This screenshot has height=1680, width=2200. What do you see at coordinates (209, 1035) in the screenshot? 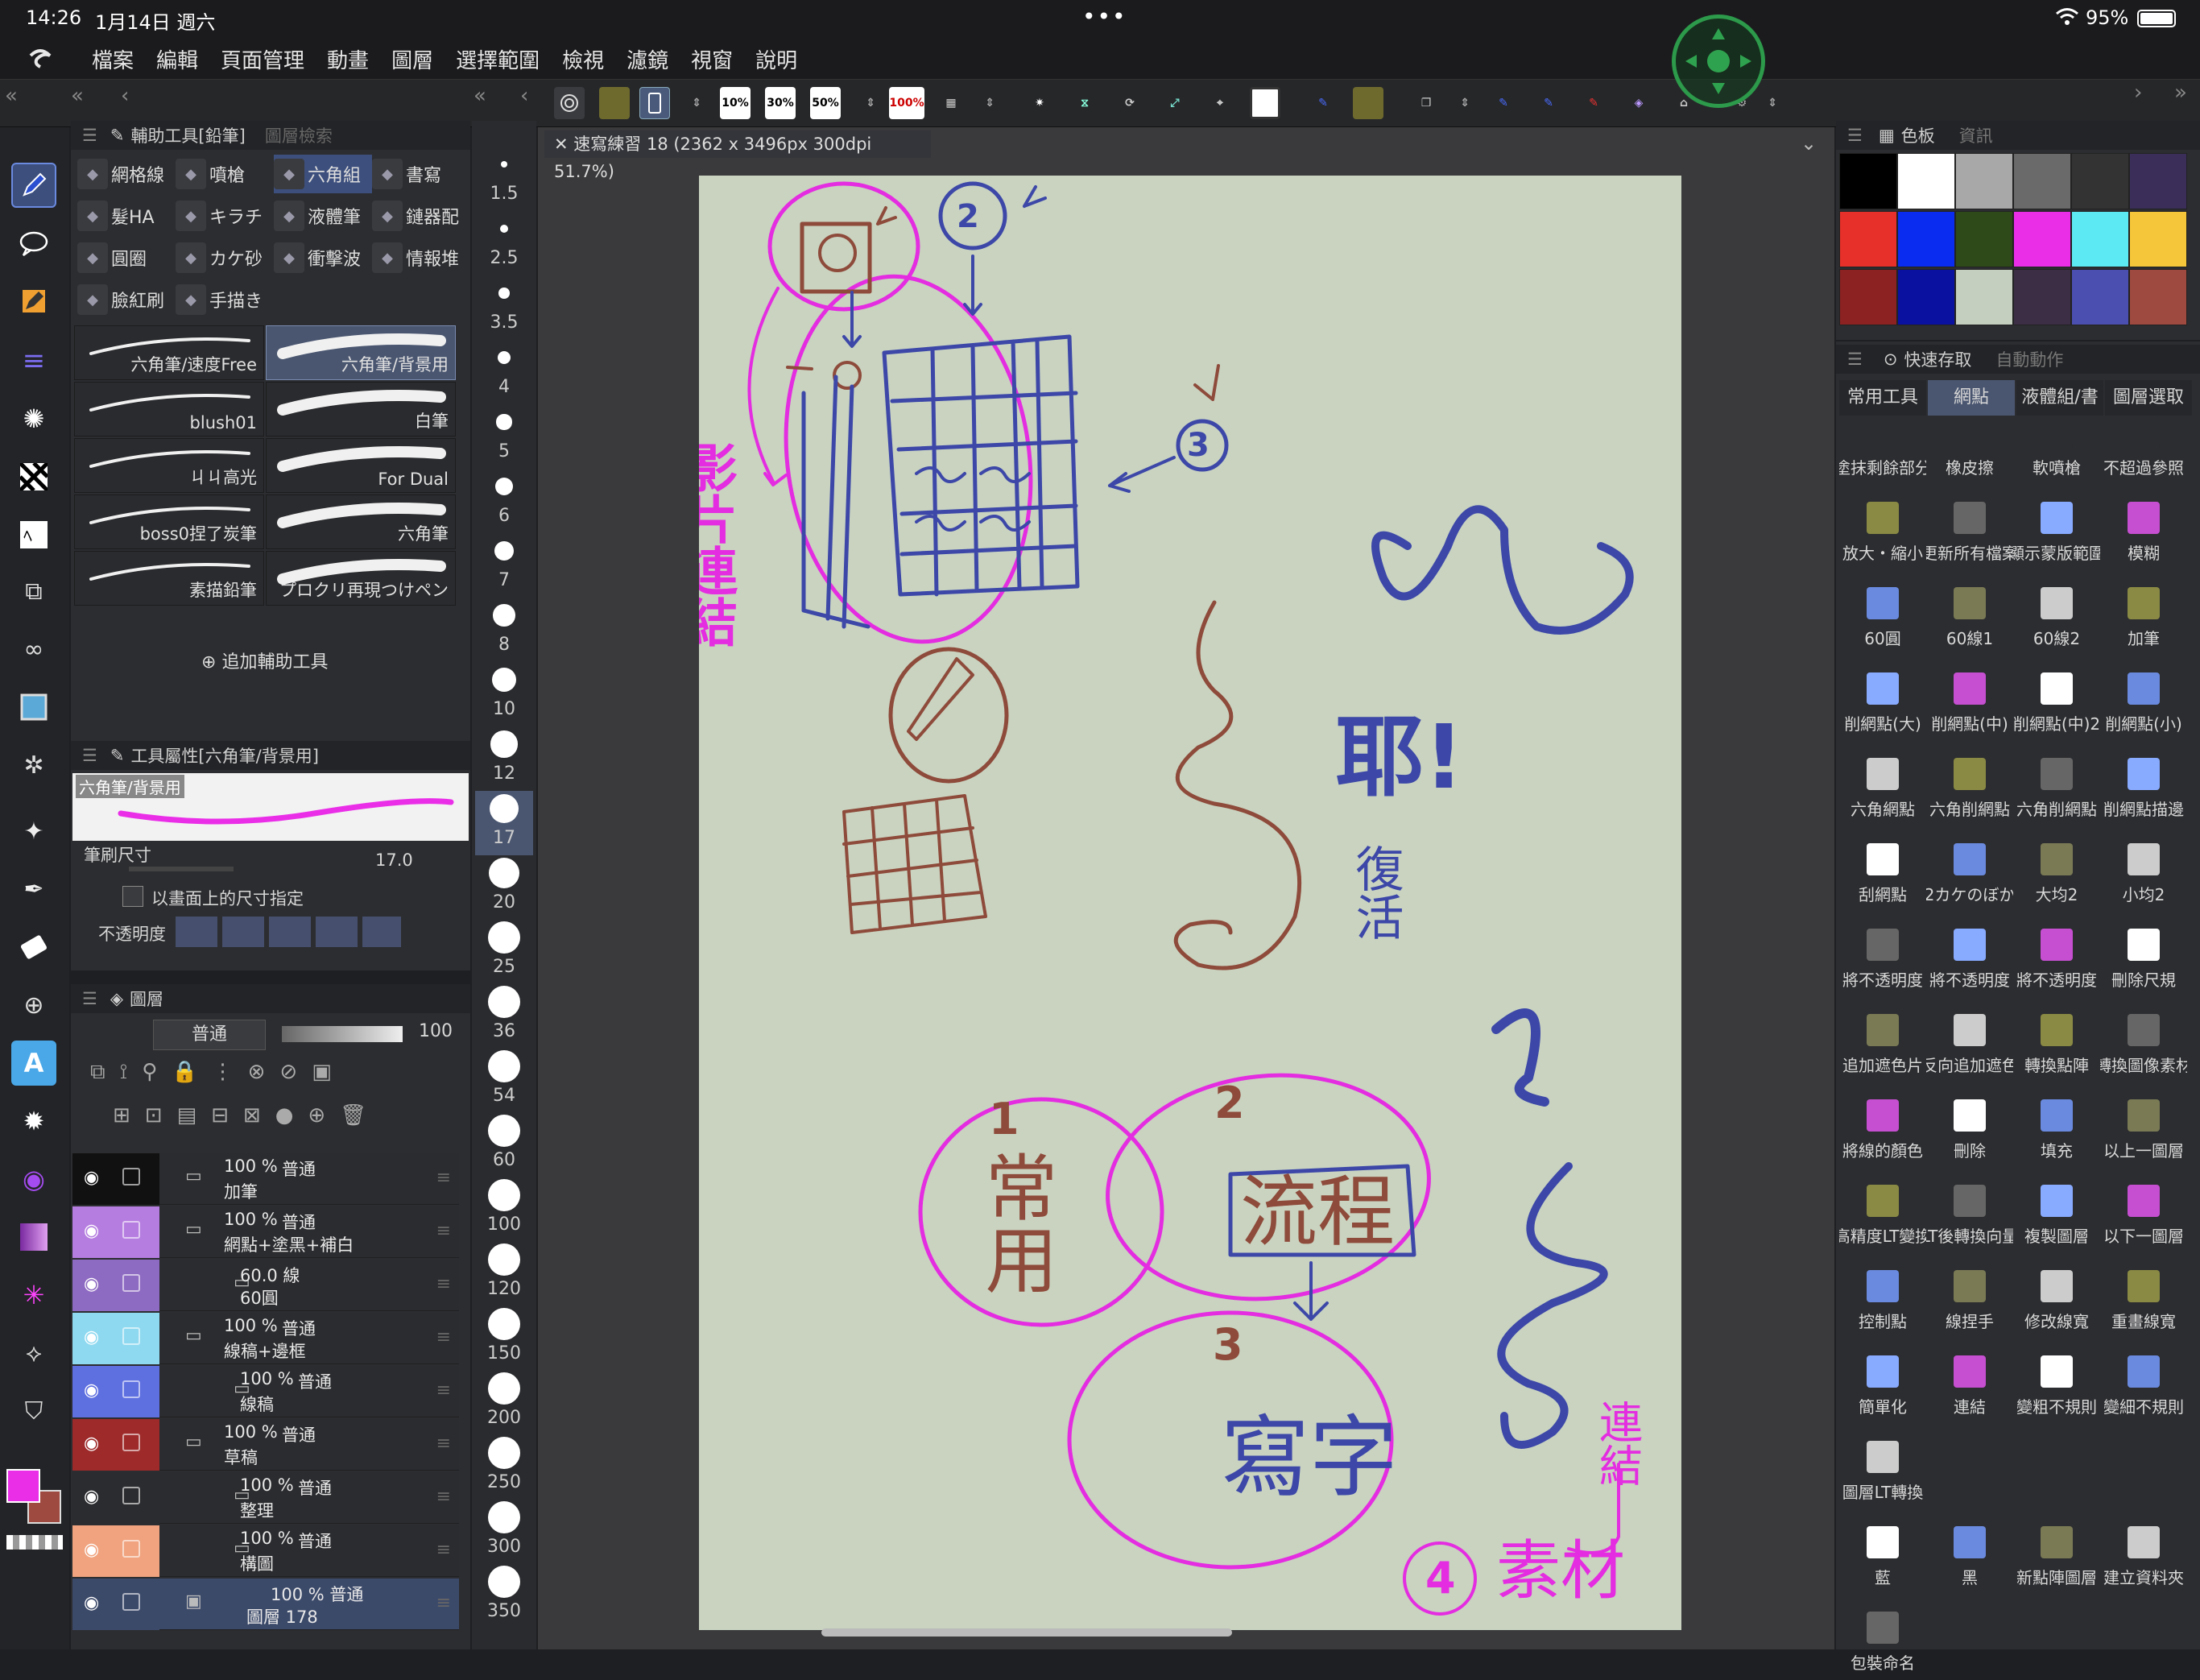
I see `blend-mode-select: 普通` at bounding box center [209, 1035].